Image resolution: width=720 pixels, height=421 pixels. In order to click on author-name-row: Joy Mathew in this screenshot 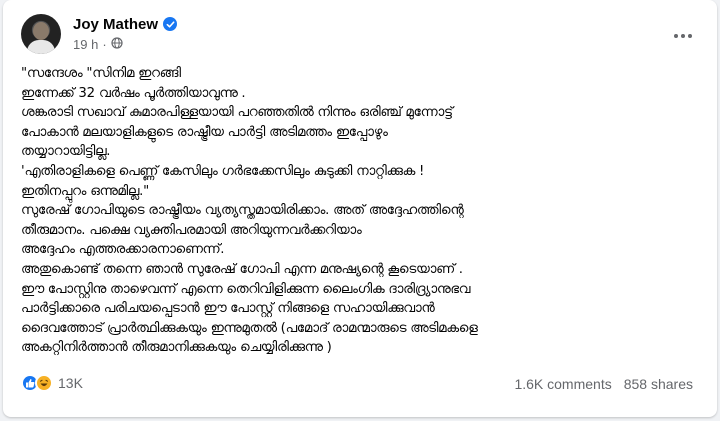, I will do `click(125, 24)`.